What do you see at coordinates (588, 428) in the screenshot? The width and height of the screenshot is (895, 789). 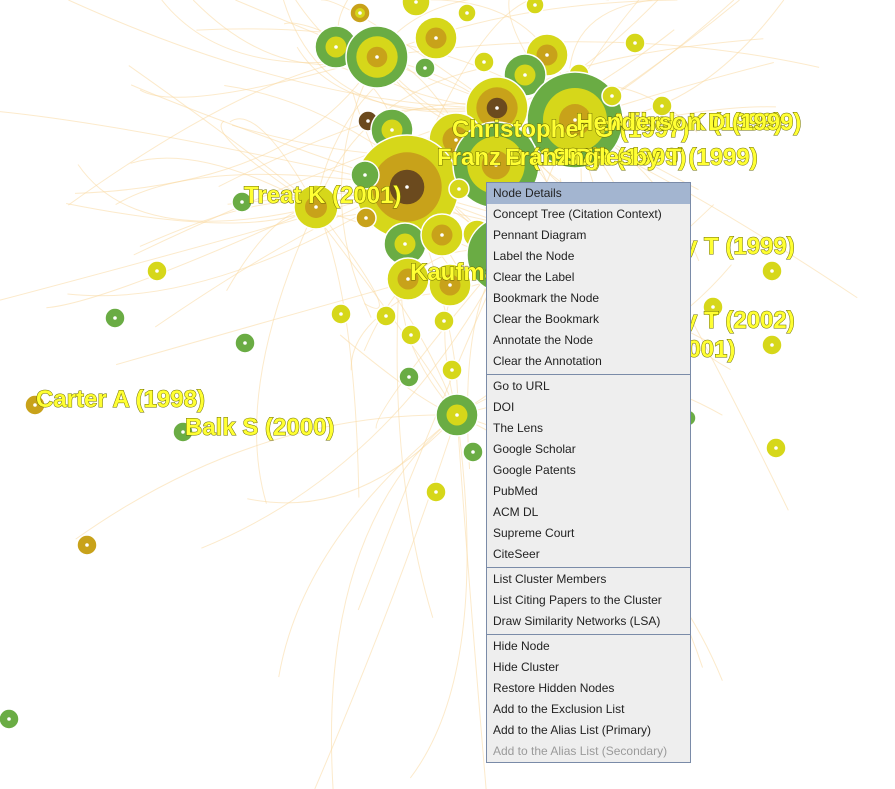 I see `menu-item-the-lens: The Lens` at bounding box center [588, 428].